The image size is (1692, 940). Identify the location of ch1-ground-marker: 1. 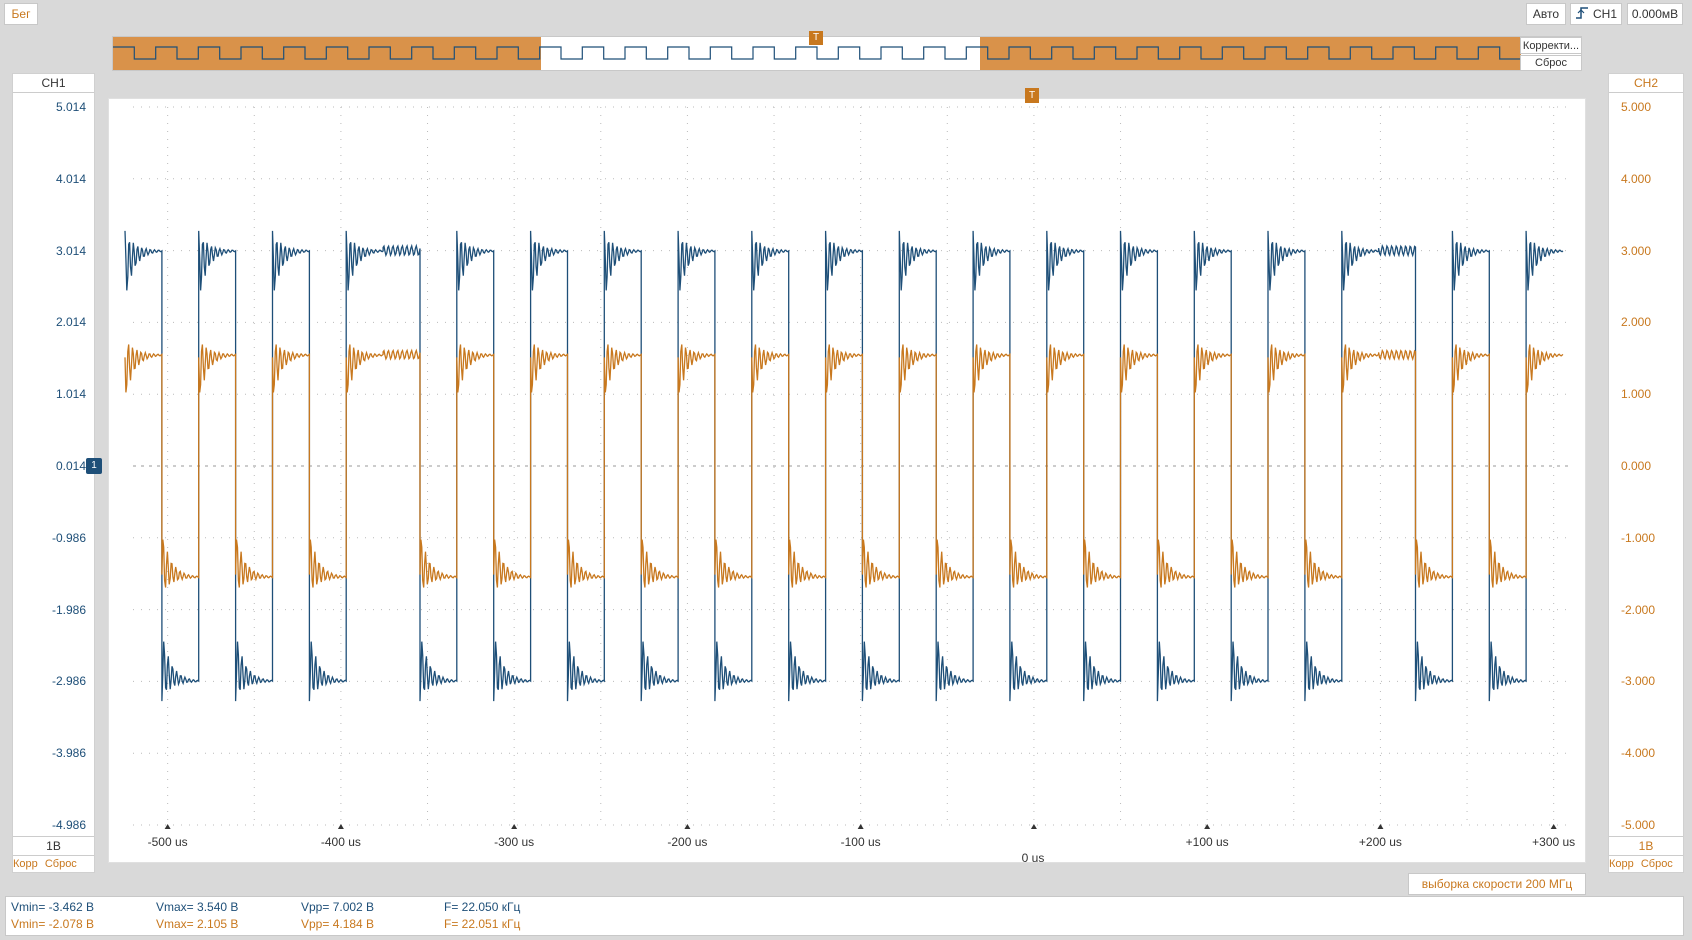
(94, 466).